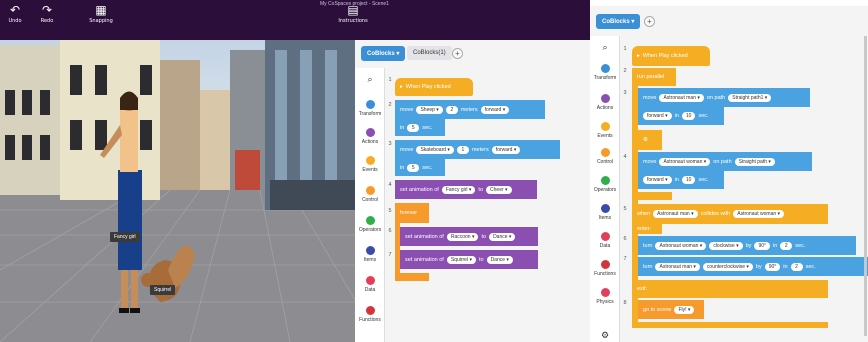 This screenshot has width=868, height=342. I want to click on rotation-dropdown: clockwise ▾, so click(726, 245).